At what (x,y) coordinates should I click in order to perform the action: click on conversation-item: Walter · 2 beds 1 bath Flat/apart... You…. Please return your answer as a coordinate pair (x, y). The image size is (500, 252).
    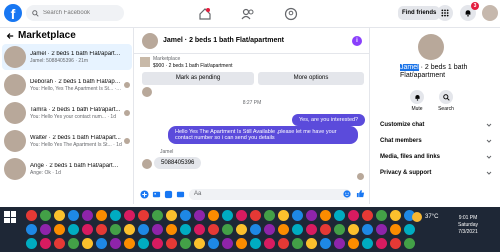
    Looking at the image, I should click on (67, 141).